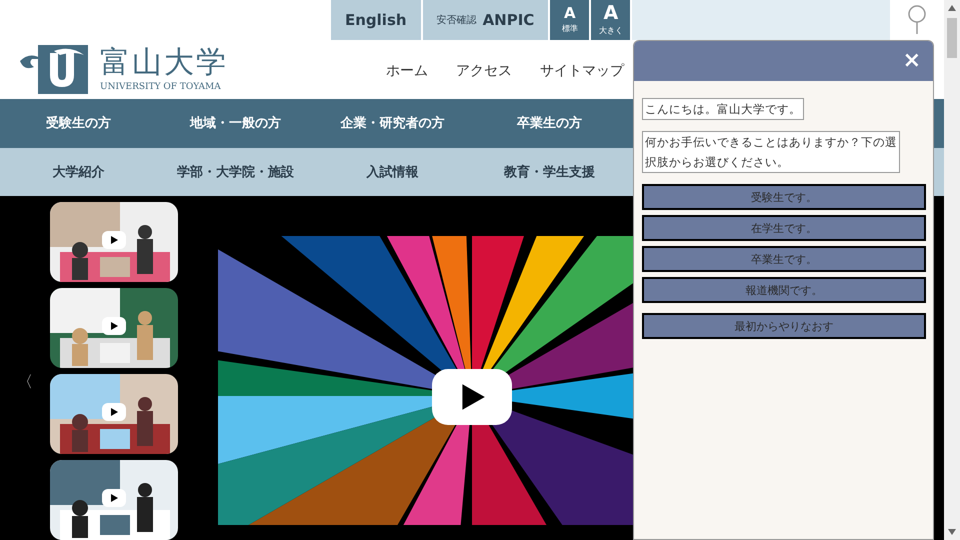 This screenshot has height=540, width=960. What do you see at coordinates (784, 326) in the screenshot?
I see `restart-button: 最初からやりなおす` at bounding box center [784, 326].